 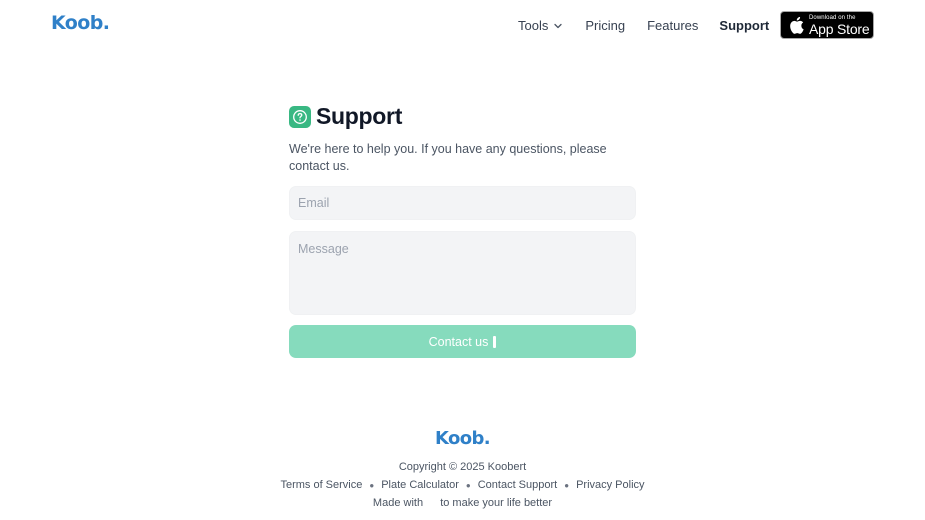 I want to click on email-field, so click(x=462, y=203).